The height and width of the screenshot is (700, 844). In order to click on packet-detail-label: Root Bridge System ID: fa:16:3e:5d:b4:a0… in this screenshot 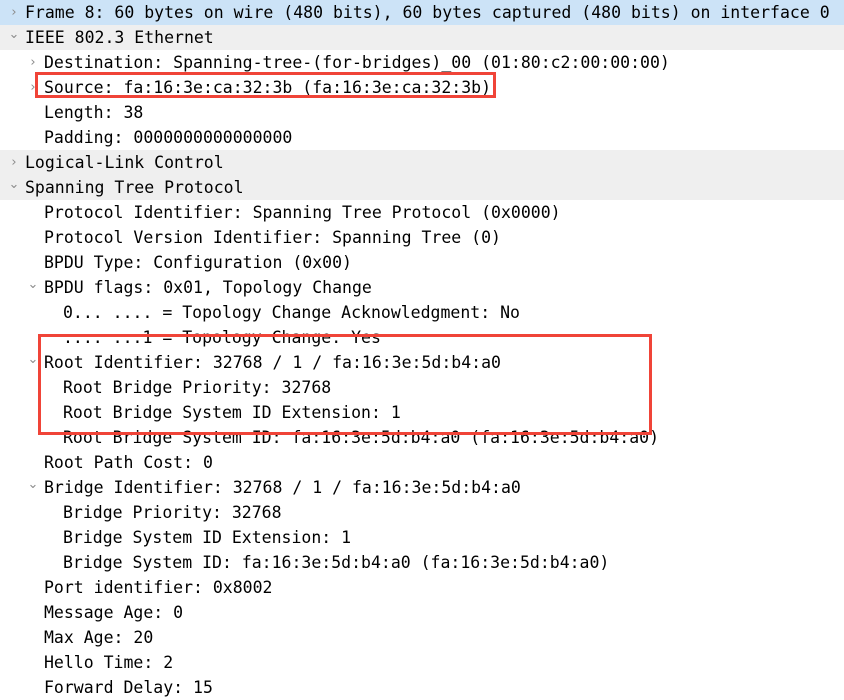, I will do `click(361, 437)`.